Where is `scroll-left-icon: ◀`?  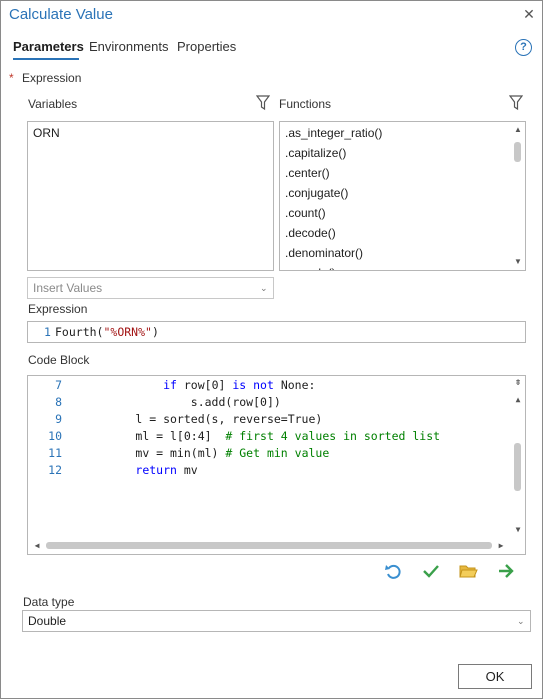 scroll-left-icon: ◀ is located at coordinates (37, 546).